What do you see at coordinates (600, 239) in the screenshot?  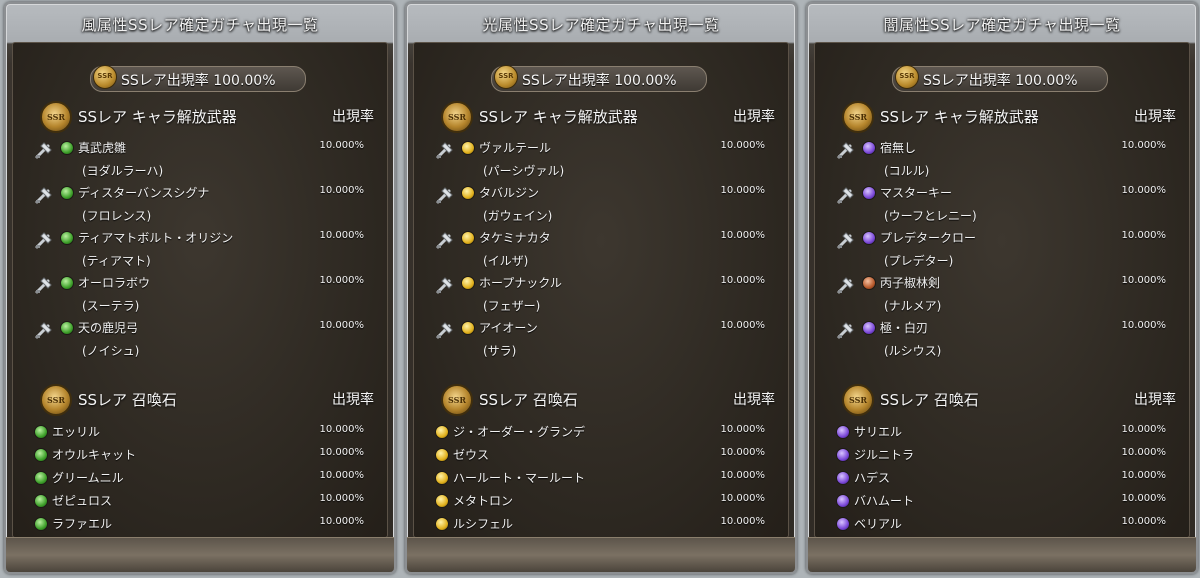 I see `weapon-row: タケミナカタ 10.000%` at bounding box center [600, 239].